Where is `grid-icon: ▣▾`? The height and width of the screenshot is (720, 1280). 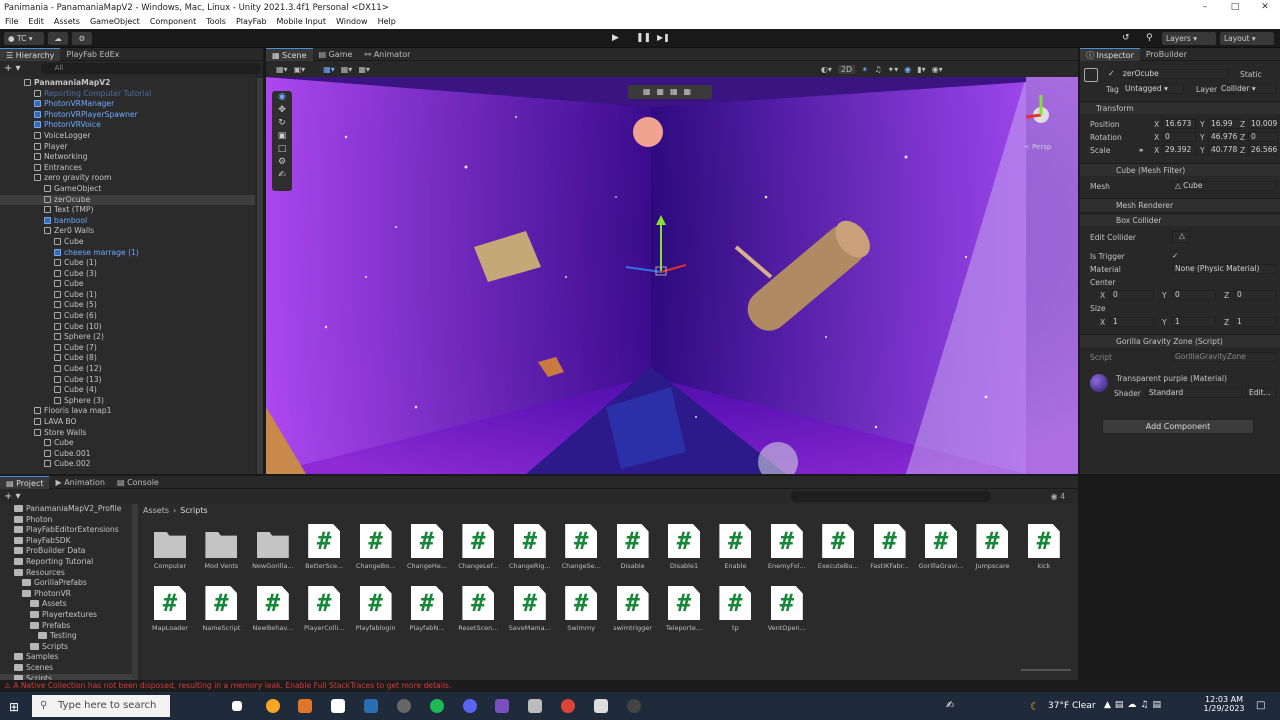 grid-icon: ▣▾ is located at coordinates (300, 69).